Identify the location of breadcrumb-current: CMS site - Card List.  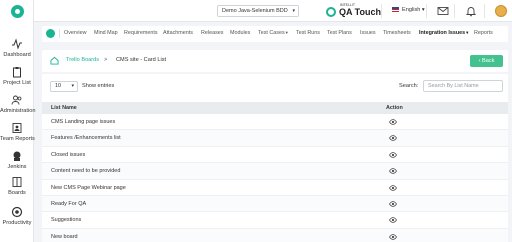
(141, 60).